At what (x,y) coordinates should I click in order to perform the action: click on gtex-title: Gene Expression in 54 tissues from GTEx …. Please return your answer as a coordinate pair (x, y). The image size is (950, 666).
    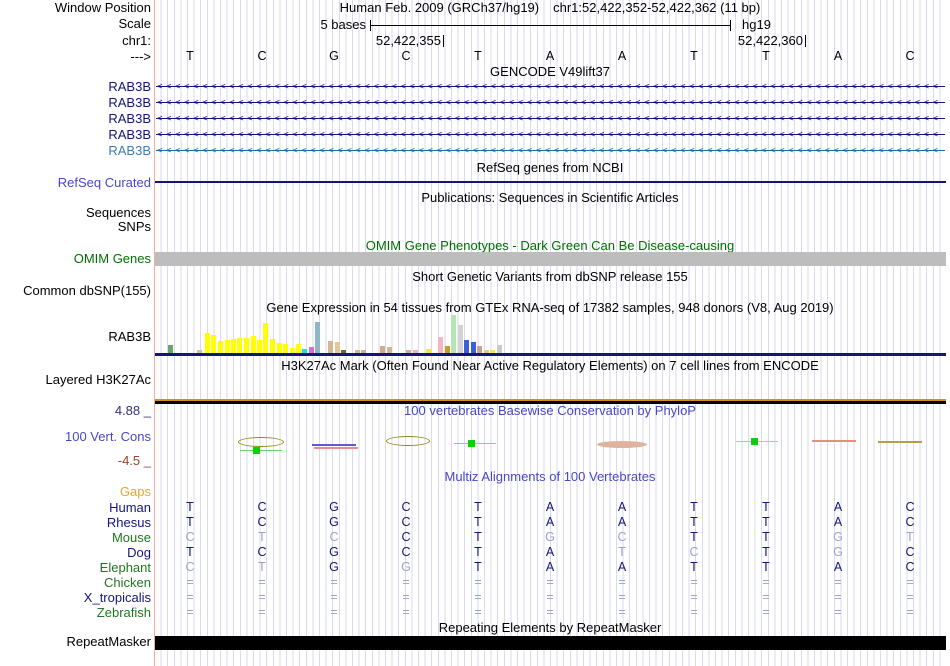
    Looking at the image, I should click on (550, 307).